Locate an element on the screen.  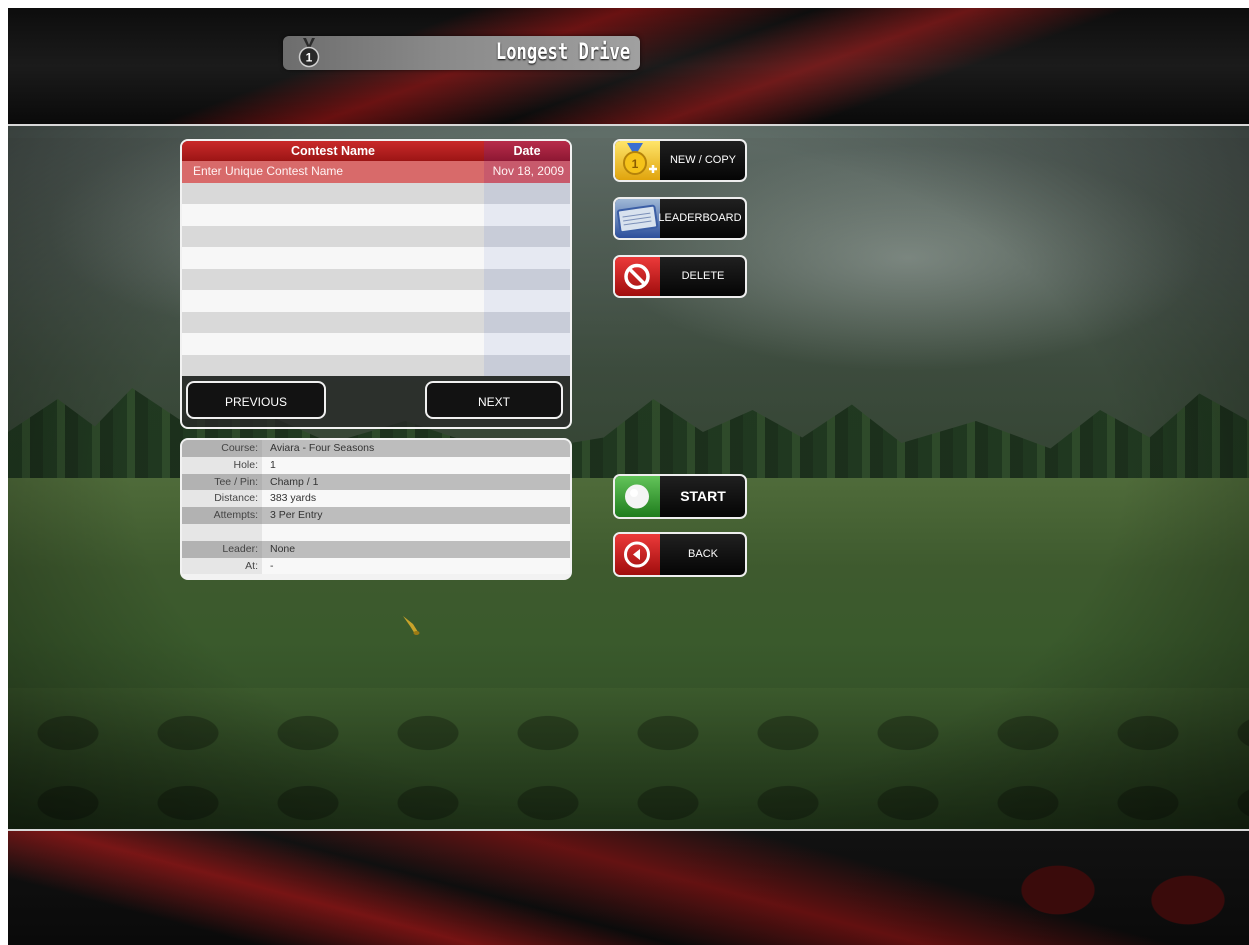
no-symbol-icon is located at coordinates (637, 276).